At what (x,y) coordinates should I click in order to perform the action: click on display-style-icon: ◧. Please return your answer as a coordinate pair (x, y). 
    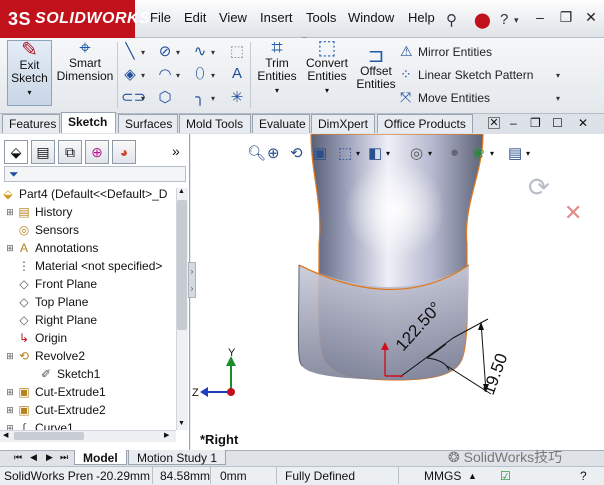
    Looking at the image, I should click on (375, 153).